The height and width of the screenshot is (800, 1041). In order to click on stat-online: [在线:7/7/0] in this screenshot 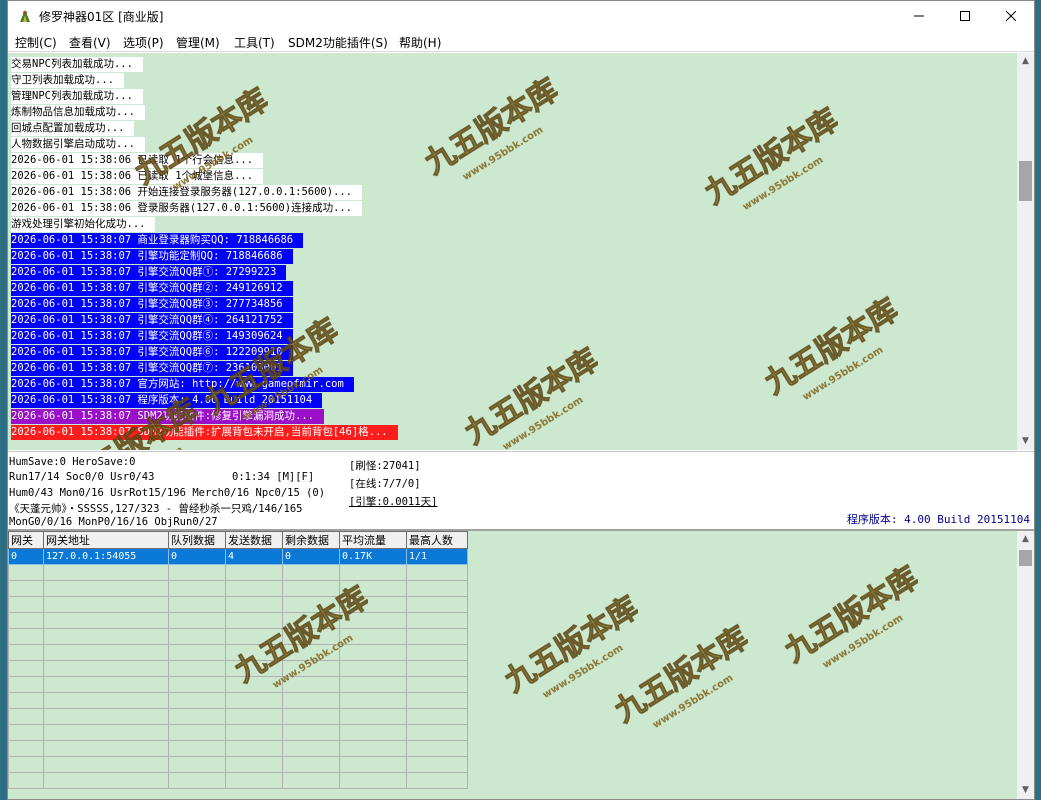, I will do `click(385, 484)`.